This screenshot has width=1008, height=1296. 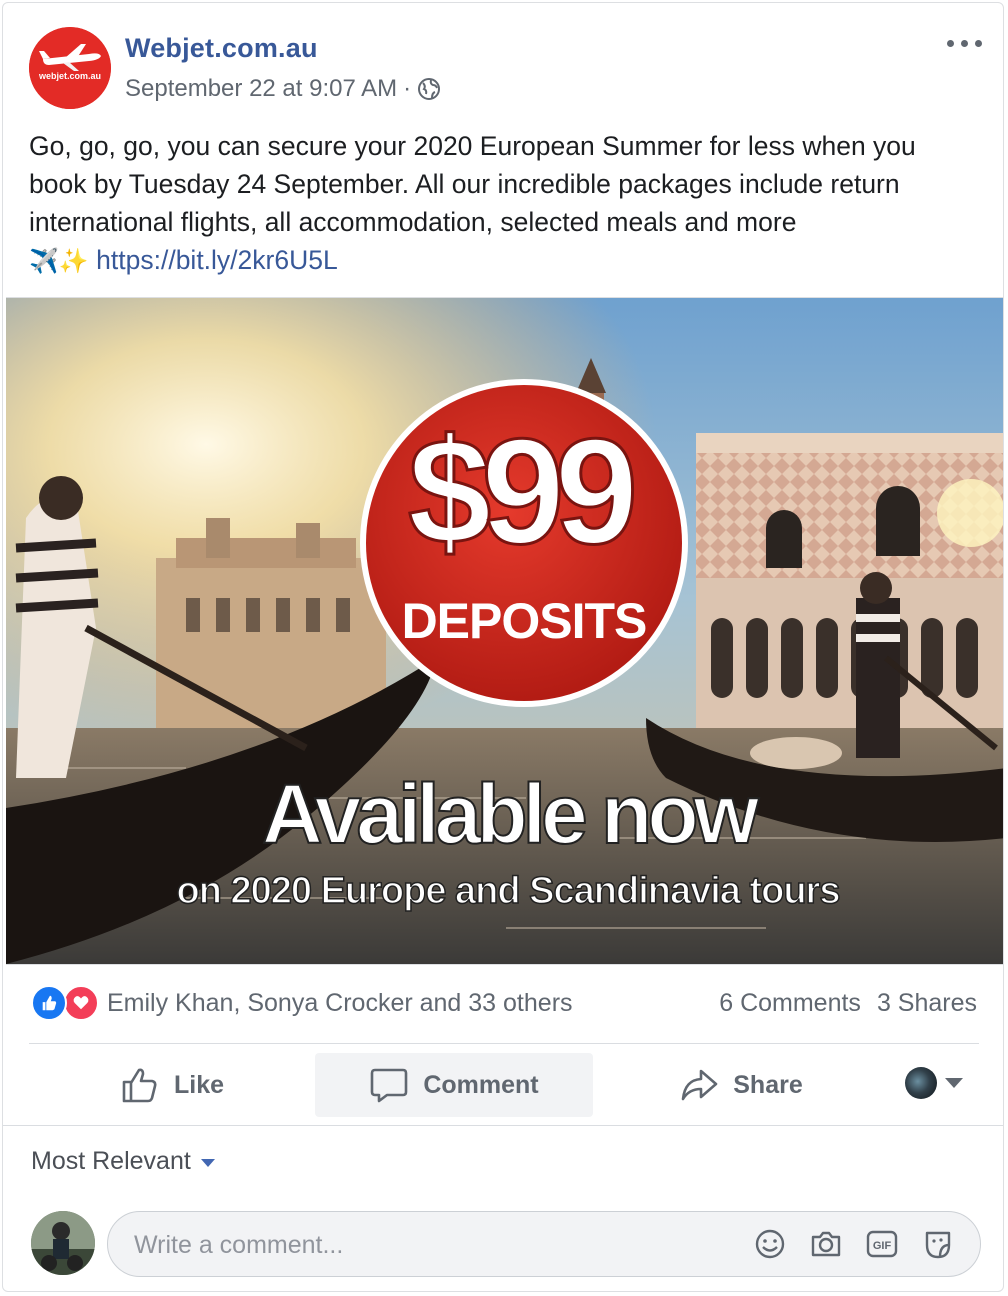 I want to click on comment-sort-dropdown: Most Relevant, so click(x=123, y=1161).